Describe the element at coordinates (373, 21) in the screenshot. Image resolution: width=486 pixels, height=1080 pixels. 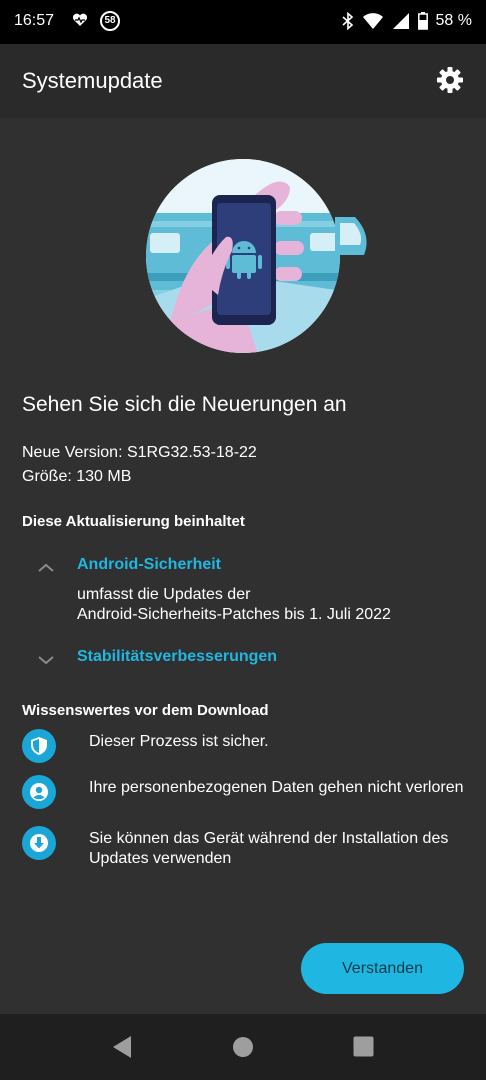
I see `wifi-icon` at that location.